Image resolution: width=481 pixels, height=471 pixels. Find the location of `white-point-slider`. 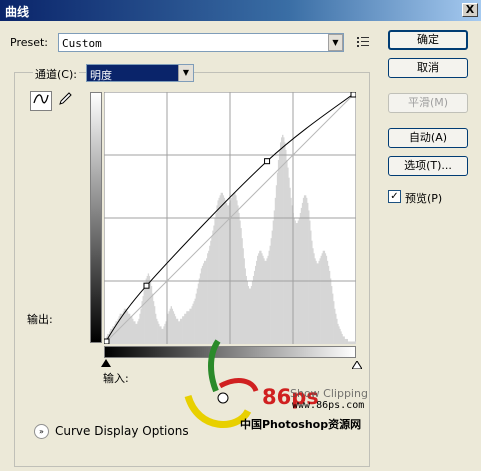

white-point-slider is located at coordinates (357, 364).